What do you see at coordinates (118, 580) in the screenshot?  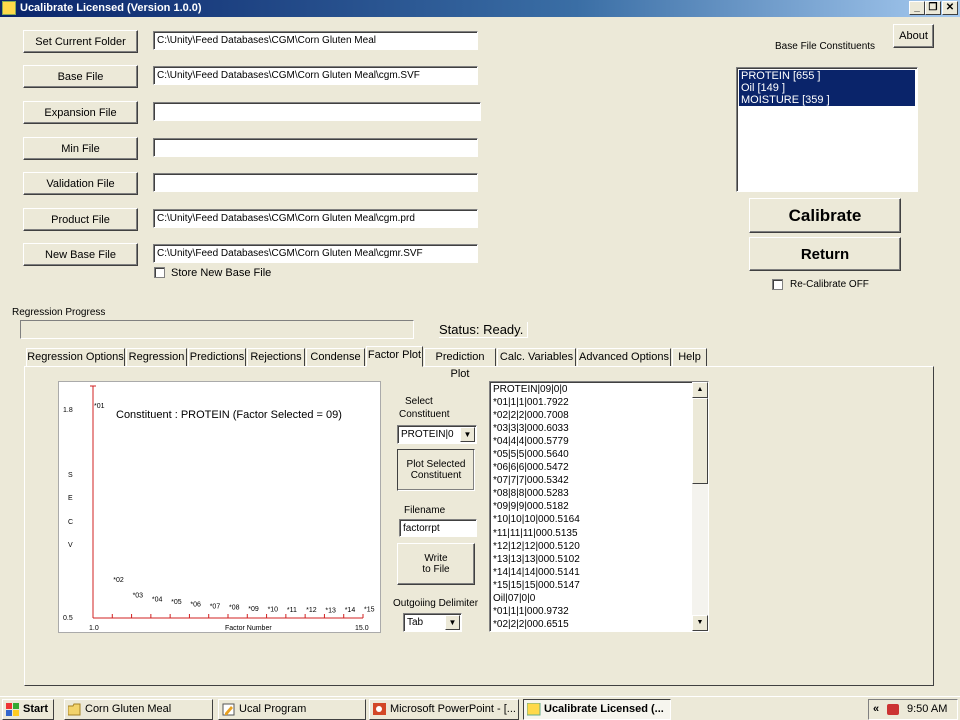 I see `data-point-02: *02` at bounding box center [118, 580].